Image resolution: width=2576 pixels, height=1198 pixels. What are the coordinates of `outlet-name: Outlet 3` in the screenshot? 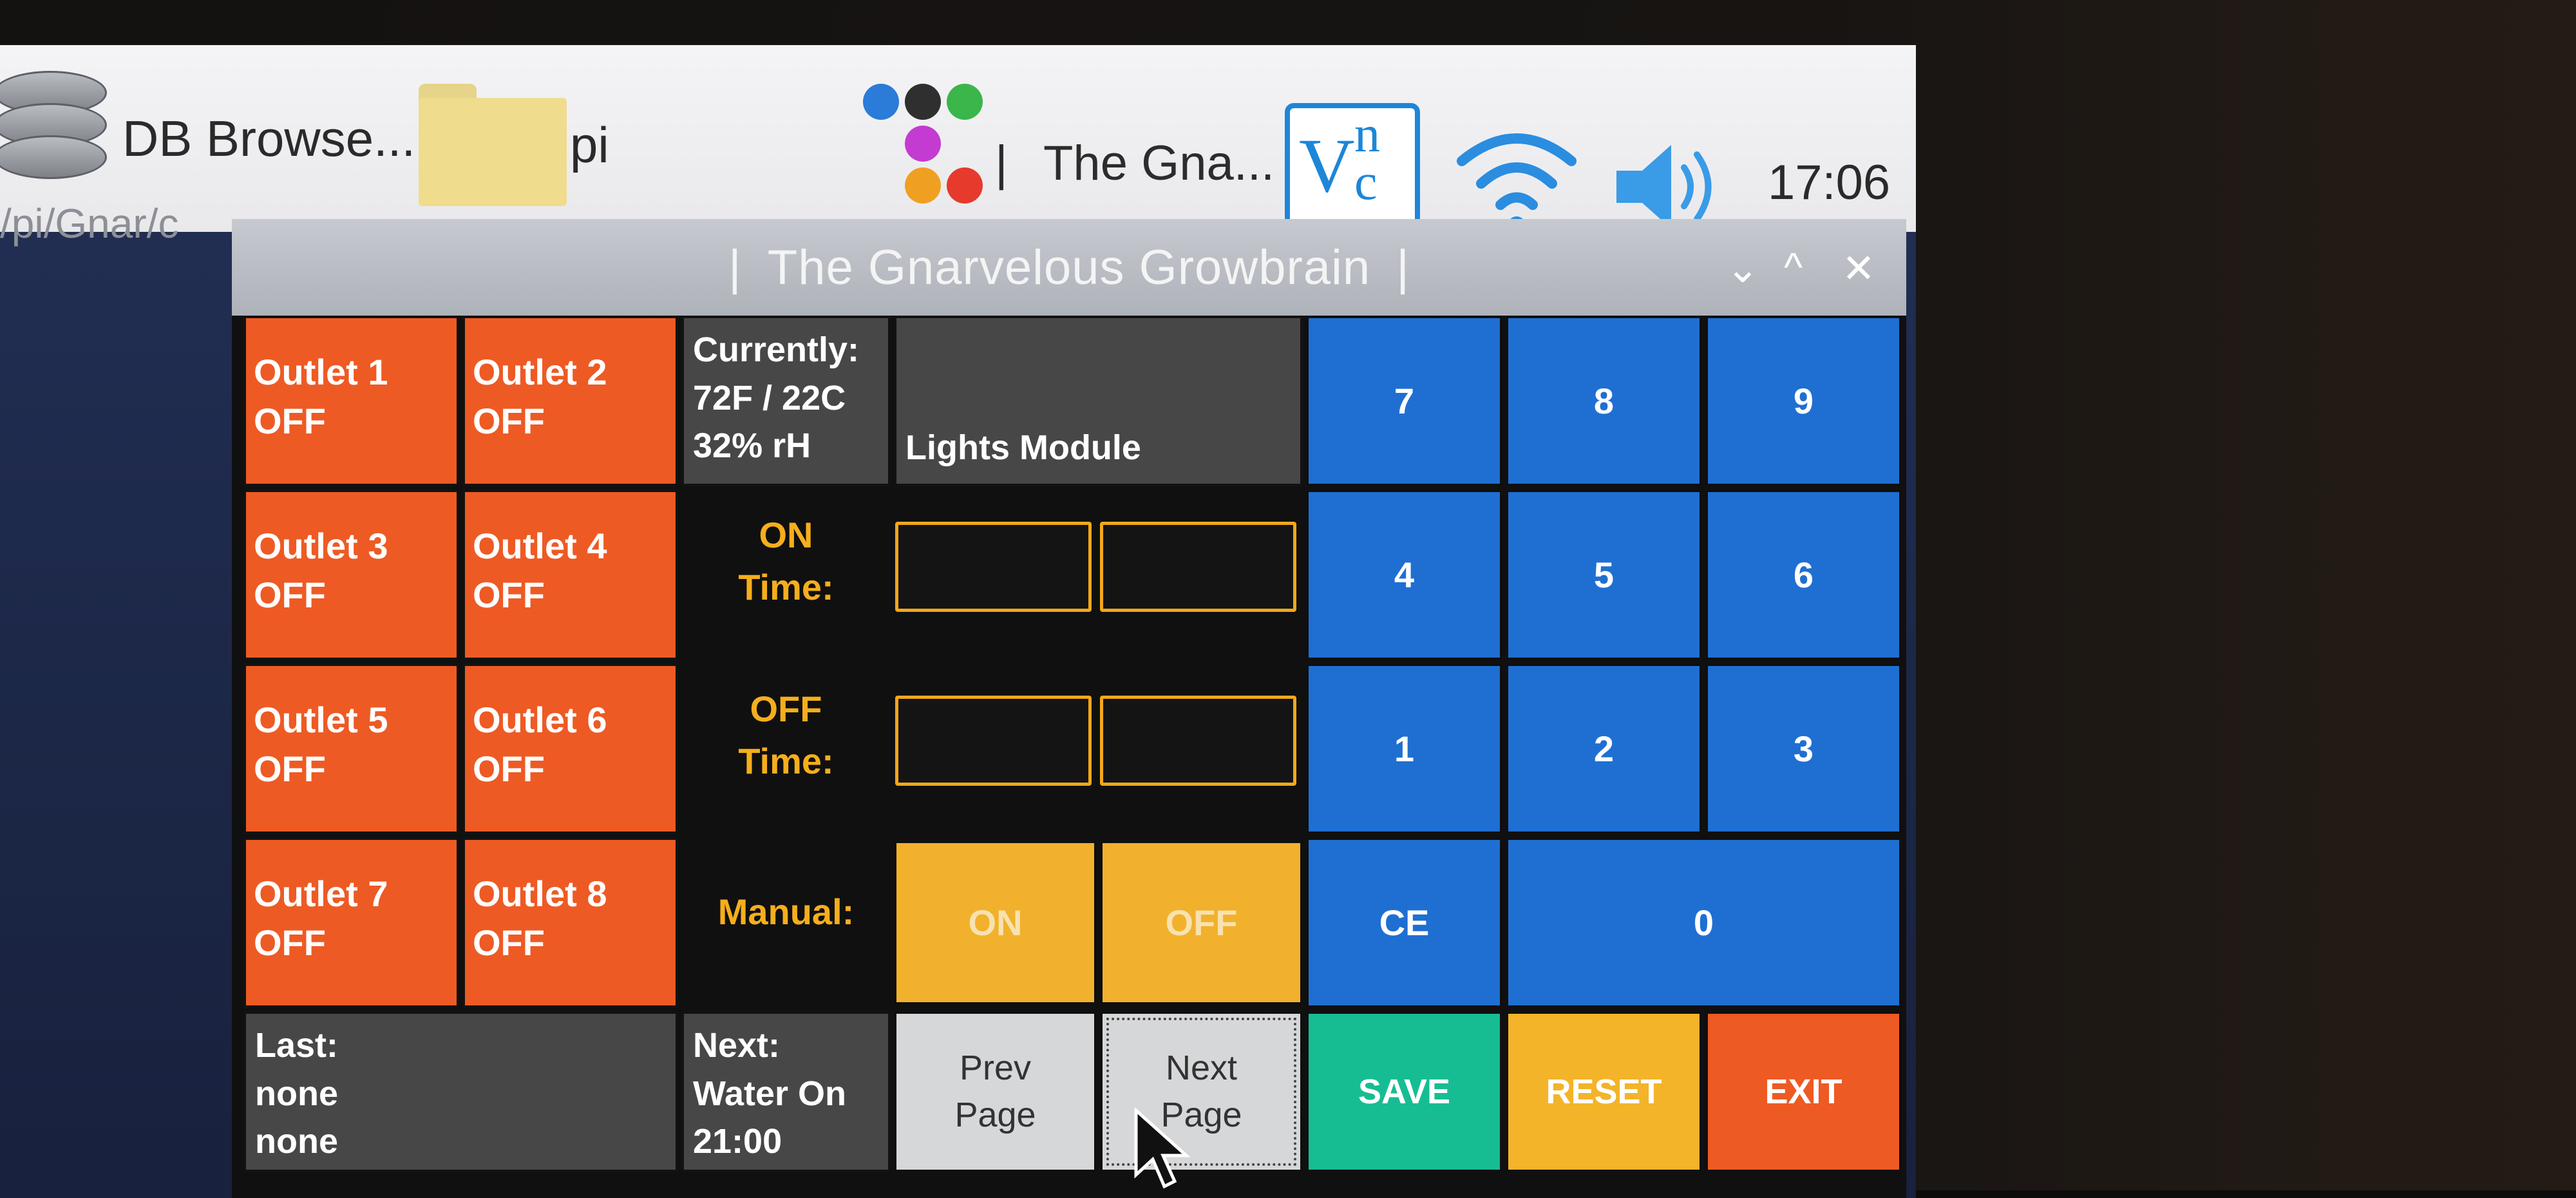 It's located at (321, 546).